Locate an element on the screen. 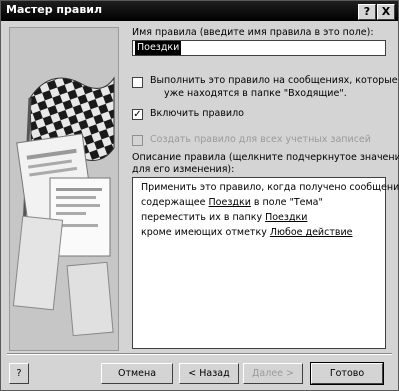 The width and height of the screenshot is (399, 391). description-line-2: содержащее Поездки в поле "Тема" is located at coordinates (232, 202).